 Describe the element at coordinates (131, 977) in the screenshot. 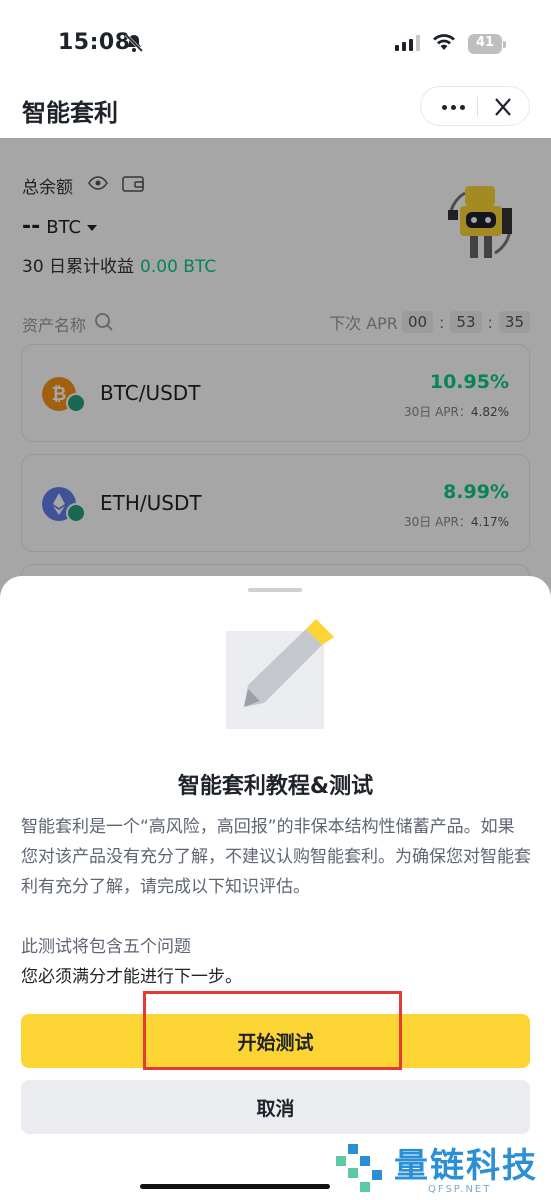

I see `note-line-emphasis: 您必须满分才能进行下一步。` at that location.